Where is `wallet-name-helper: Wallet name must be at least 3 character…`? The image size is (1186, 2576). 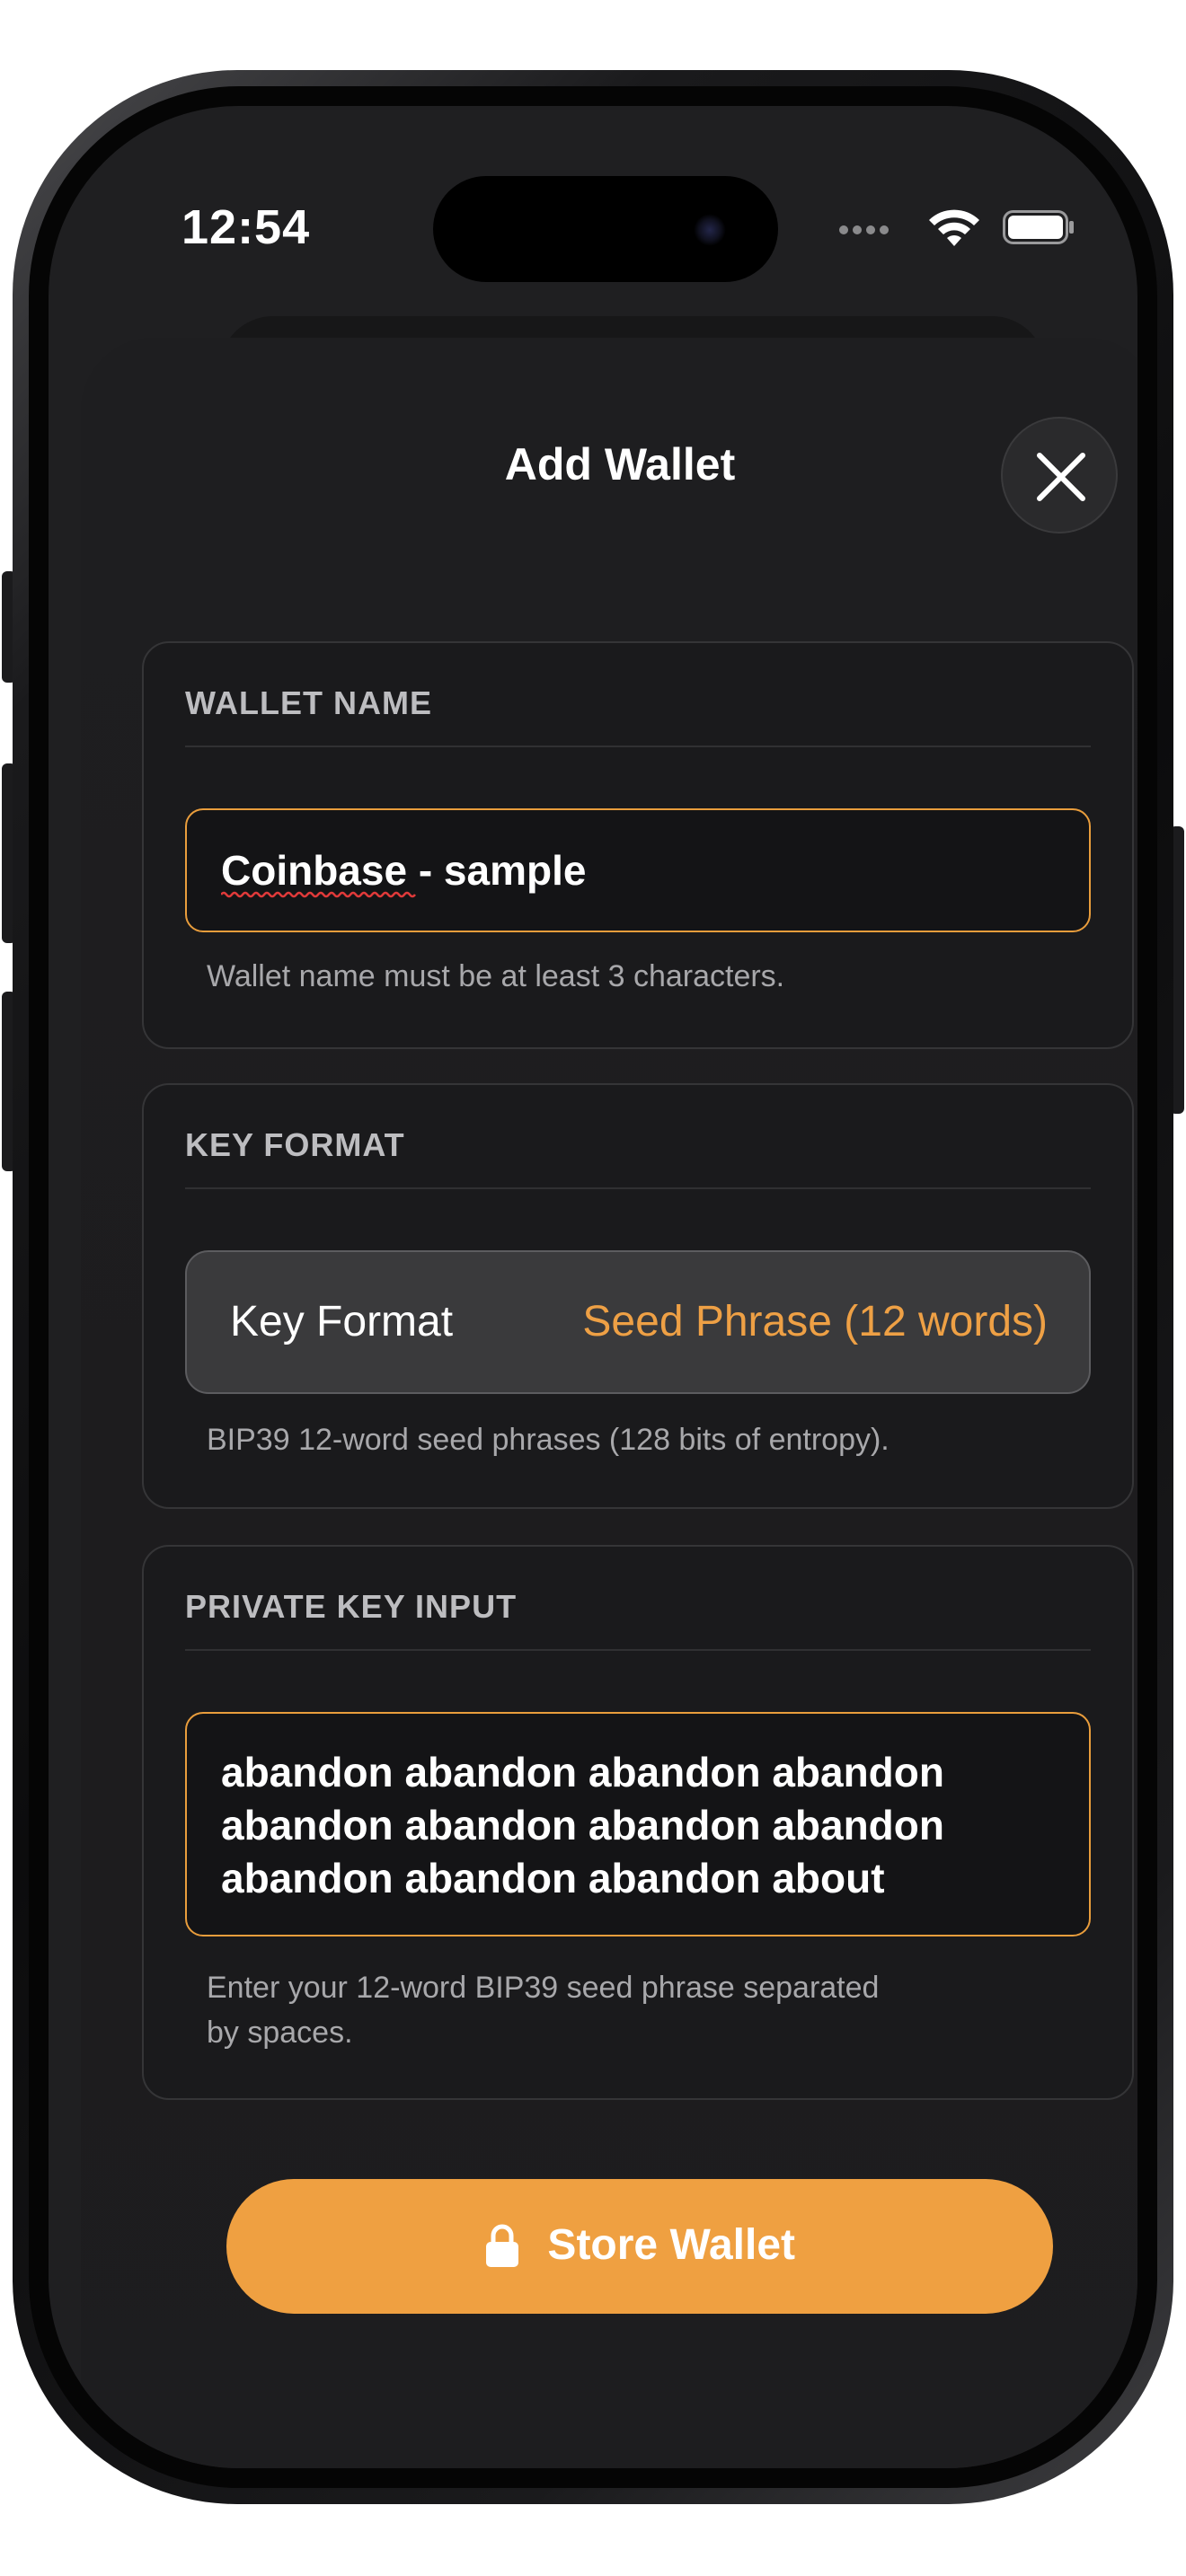
wallet-name-helper: Wallet name must be at least 3 character… is located at coordinates (496, 976).